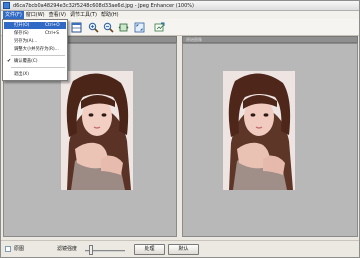 The height and width of the screenshot is (258, 360). Describe the element at coordinates (139, 27) in the screenshot. I see `fit-window-icon` at that location.